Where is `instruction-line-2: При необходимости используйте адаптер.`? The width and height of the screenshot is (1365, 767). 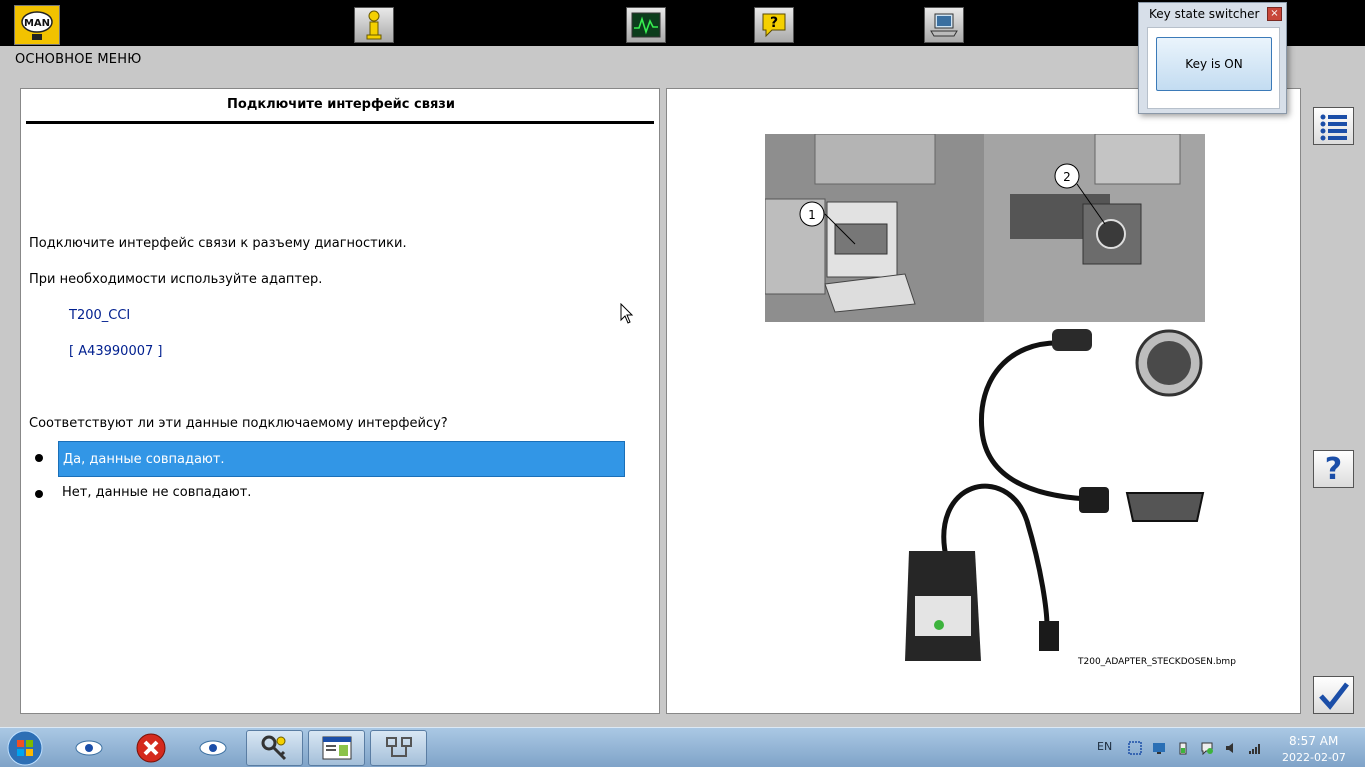 instruction-line-2: При необходимости используйте адаптер. is located at coordinates (176, 279).